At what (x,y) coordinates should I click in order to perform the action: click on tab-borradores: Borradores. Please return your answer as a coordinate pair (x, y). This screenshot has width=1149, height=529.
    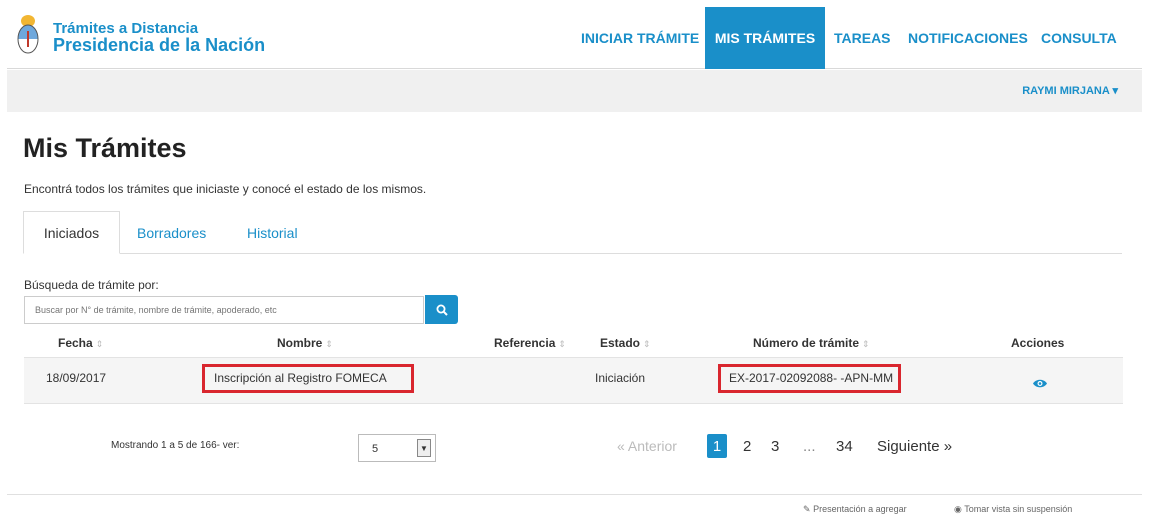
    Looking at the image, I should click on (171, 232).